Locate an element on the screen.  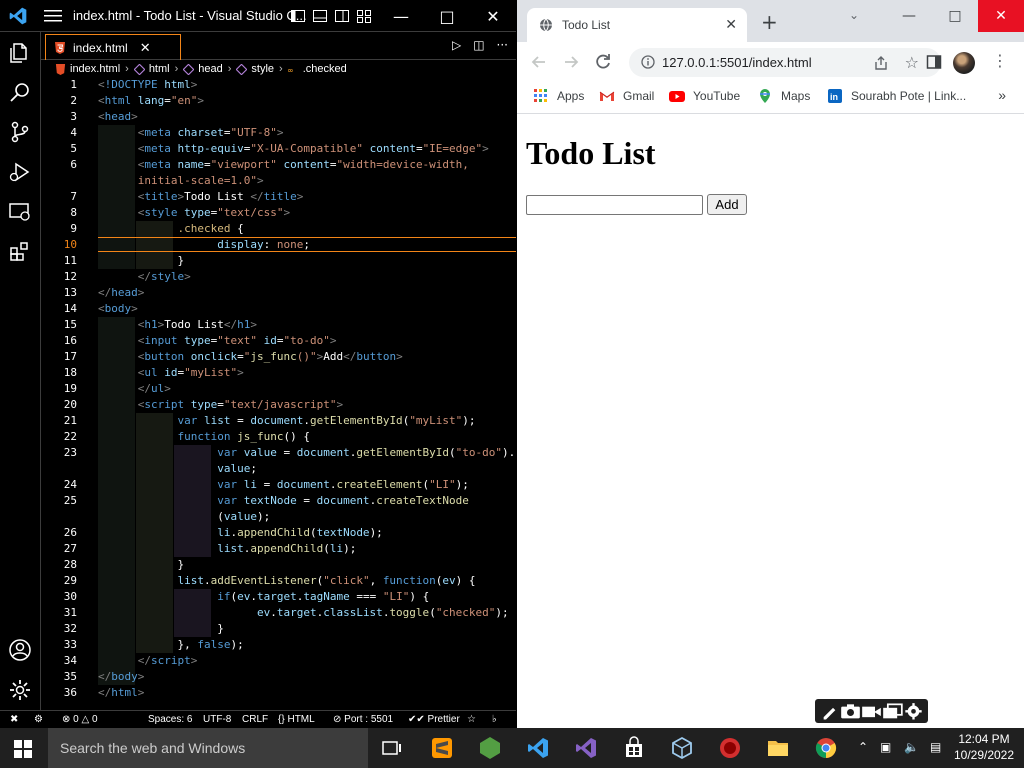
camera-icon is located at coordinates (850, 711).